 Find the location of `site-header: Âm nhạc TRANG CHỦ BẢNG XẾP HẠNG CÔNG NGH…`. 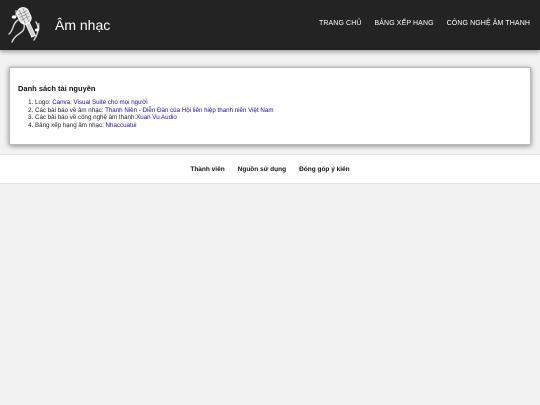

site-header: Âm nhạc TRANG CHỦ BẢNG XẾP HẠNG CÔNG NGH… is located at coordinates (270, 25).